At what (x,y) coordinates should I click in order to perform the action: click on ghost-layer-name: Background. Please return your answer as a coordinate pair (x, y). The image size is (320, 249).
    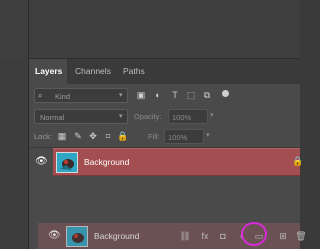
    Looking at the image, I should click on (117, 236).